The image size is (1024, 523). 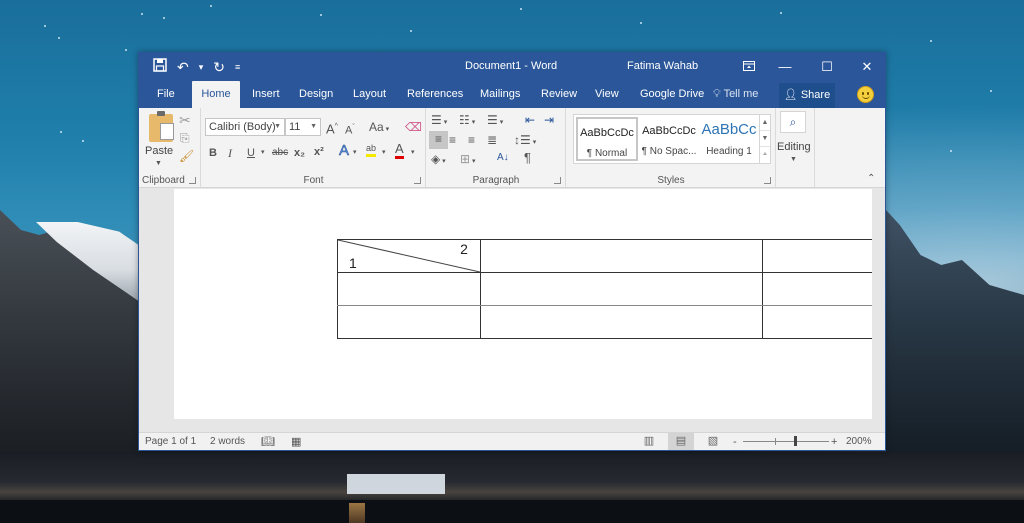 I want to click on shoreline, so click(x=512, y=477).